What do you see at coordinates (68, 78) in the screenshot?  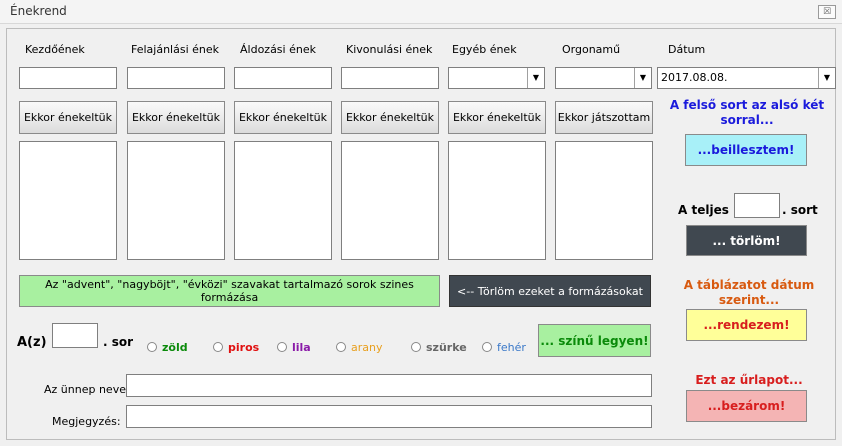 I see `kezdoenek-input` at bounding box center [68, 78].